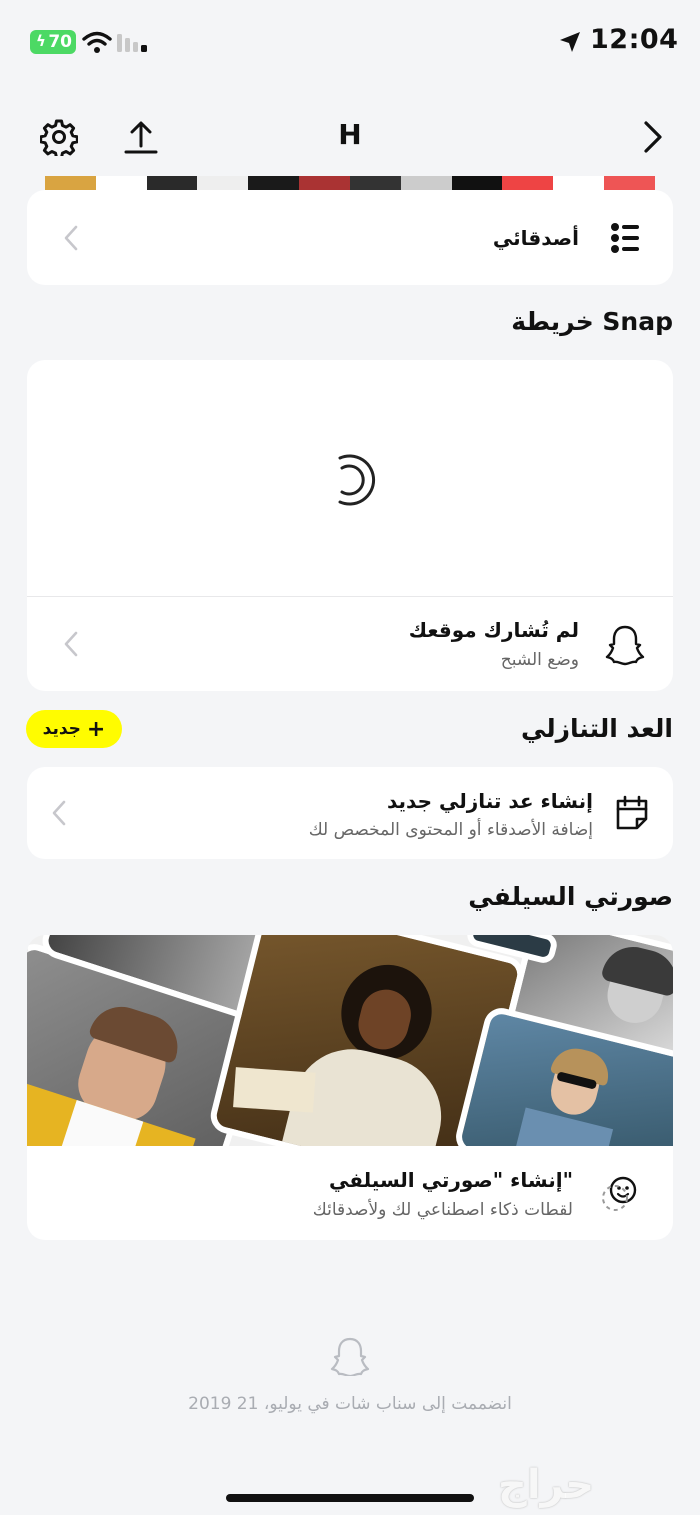 This screenshot has width=700, height=1515. I want to click on settings-button, so click(59, 137).